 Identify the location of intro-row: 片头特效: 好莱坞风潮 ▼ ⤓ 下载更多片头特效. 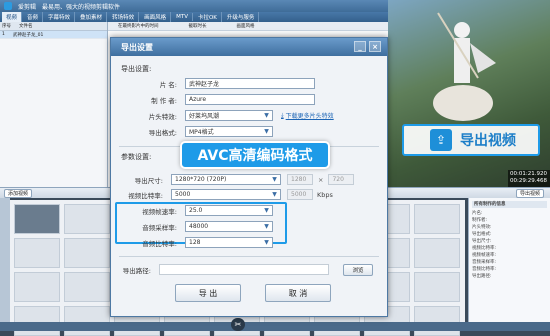
(231, 115).